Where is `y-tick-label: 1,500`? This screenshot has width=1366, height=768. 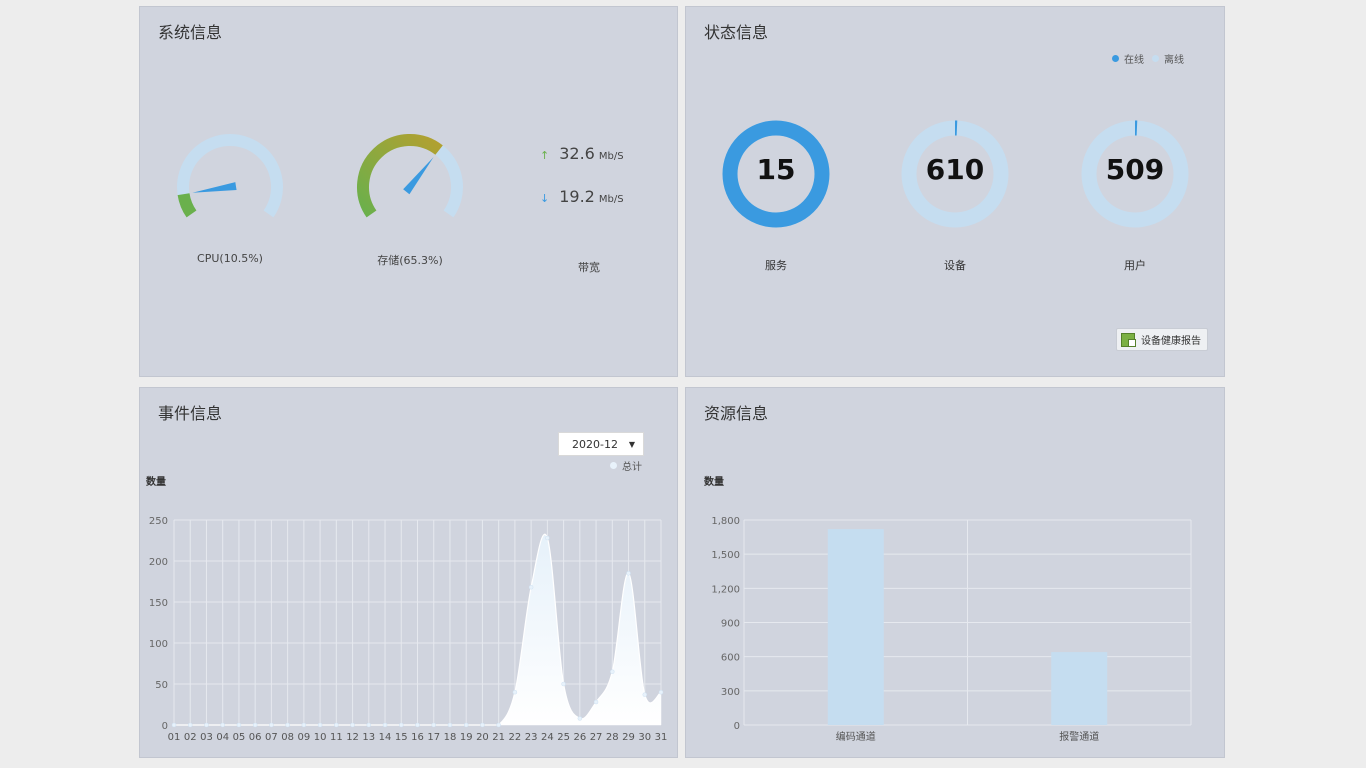
y-tick-label: 1,500 is located at coordinates (725, 555).